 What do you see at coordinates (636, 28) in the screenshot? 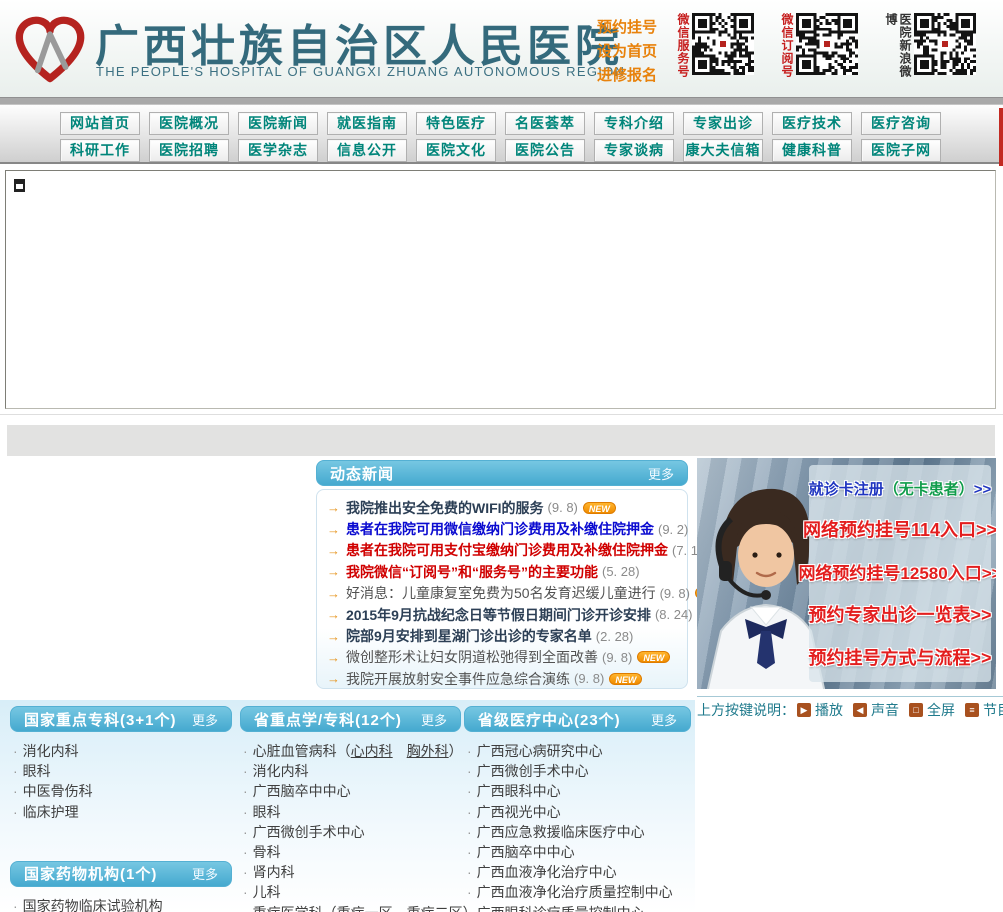
I see `quick-link: 预约挂号` at bounding box center [636, 28].